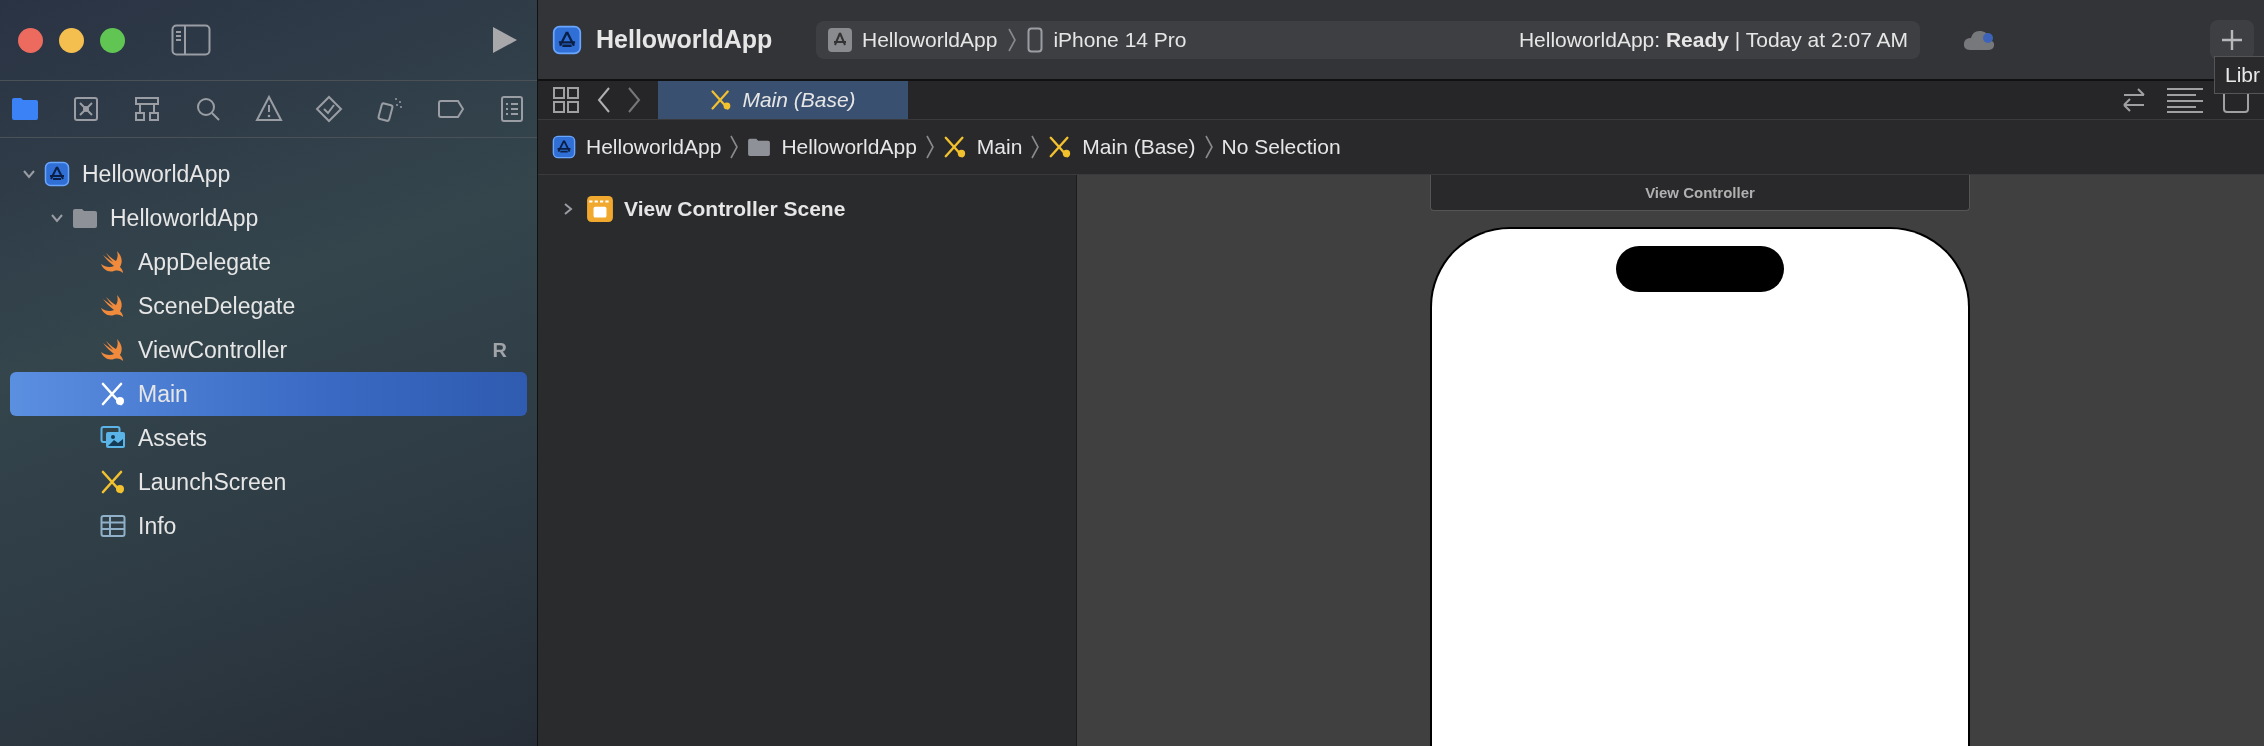 This screenshot has height=746, width=2264. What do you see at coordinates (930, 39) in the screenshot?
I see `scheme-target: HelloworldApp` at bounding box center [930, 39].